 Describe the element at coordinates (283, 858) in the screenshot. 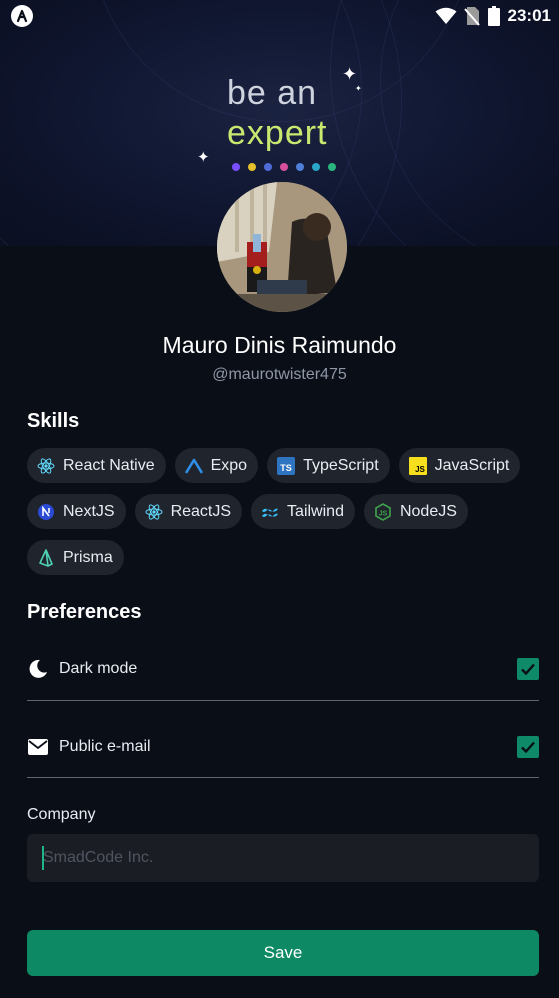

I see `company-input` at that location.